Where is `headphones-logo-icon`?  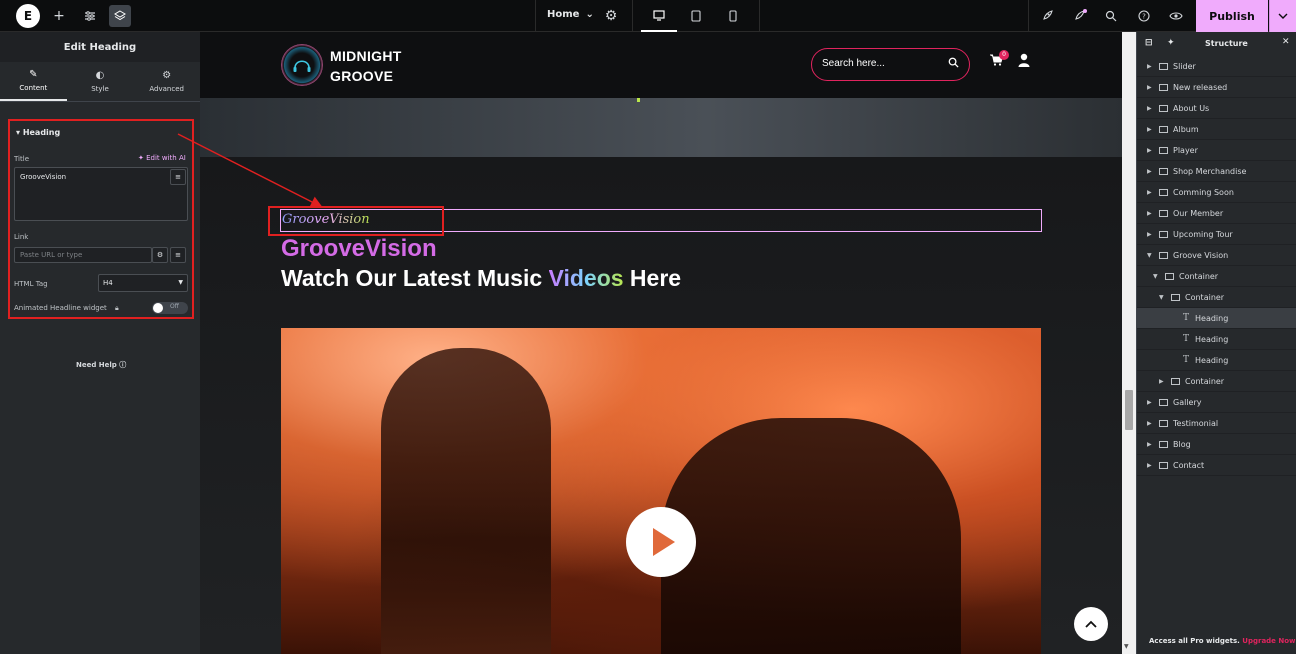
headphones-logo-icon is located at coordinates (302, 65).